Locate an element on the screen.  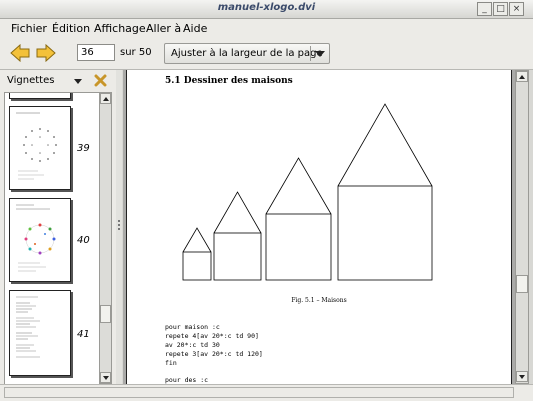
sidebar-scroll-thumb is located at coordinates (105, 314).